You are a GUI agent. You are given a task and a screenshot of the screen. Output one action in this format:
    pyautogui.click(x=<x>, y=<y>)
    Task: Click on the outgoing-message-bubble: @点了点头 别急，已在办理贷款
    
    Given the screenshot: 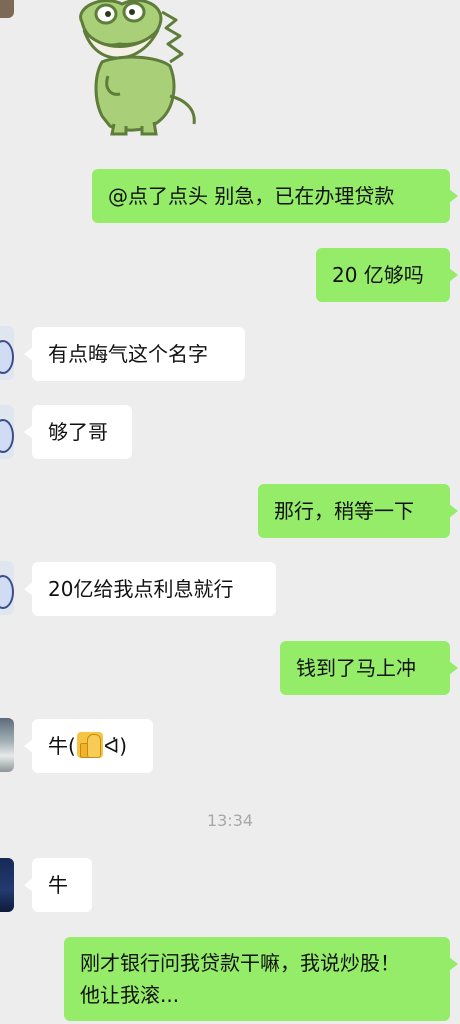 What is the action you would take?
    pyautogui.click(x=275, y=196)
    